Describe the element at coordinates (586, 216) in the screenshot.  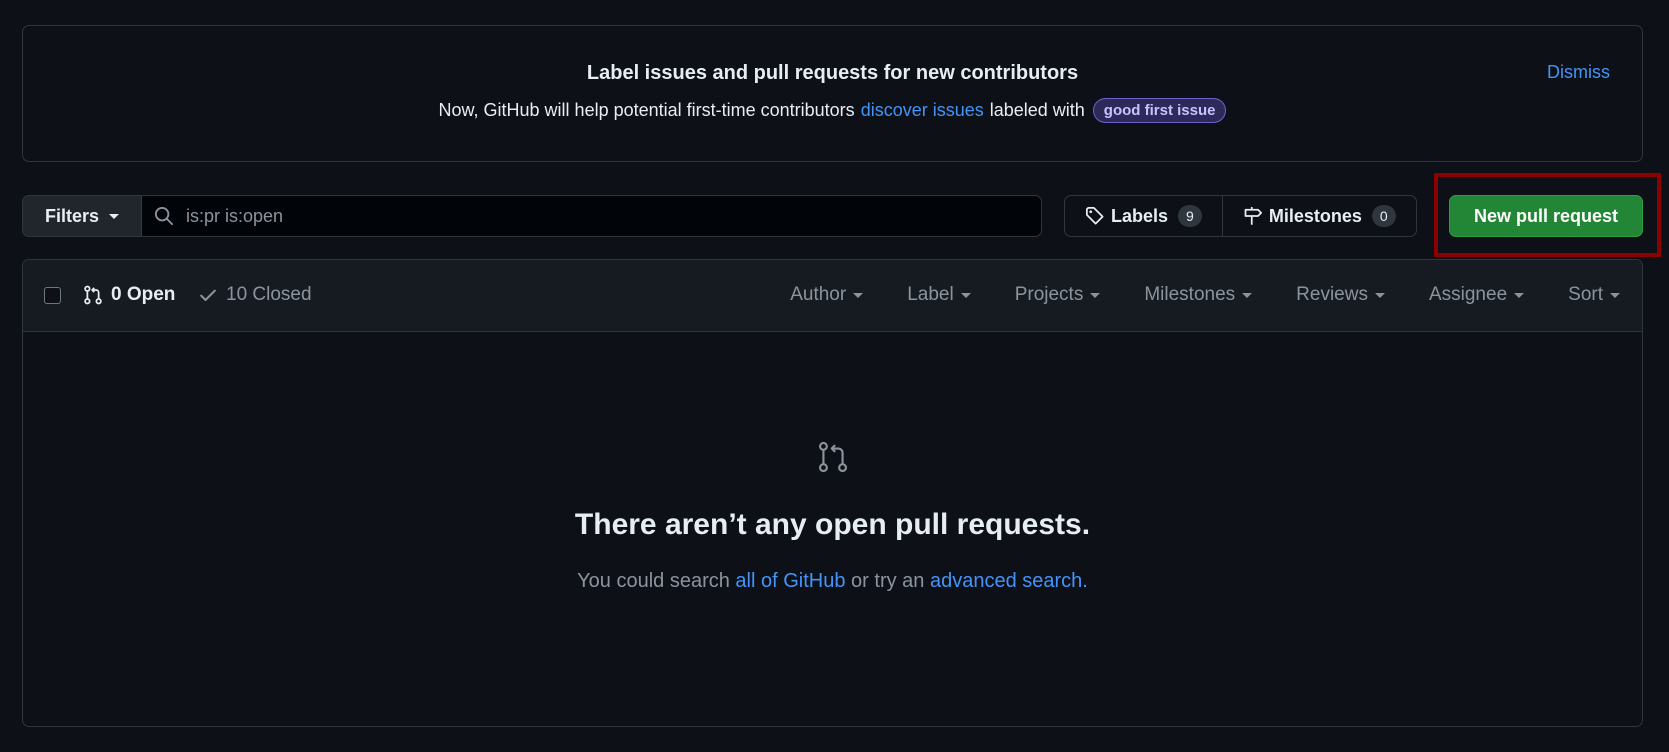
I see `search-input` at that location.